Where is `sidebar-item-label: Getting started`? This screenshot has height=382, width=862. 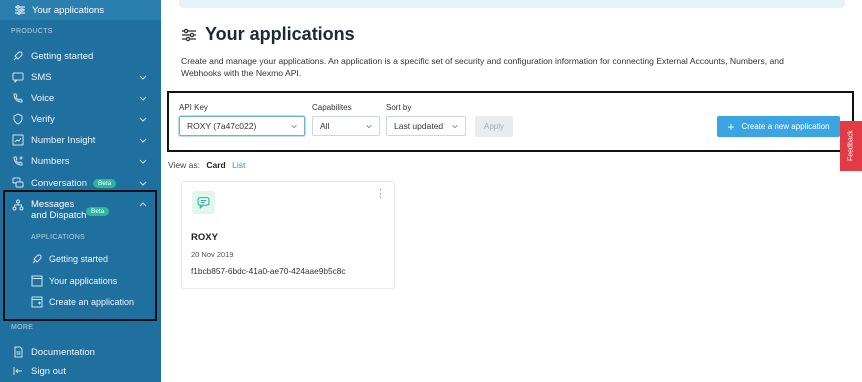
sidebar-item-label: Getting started is located at coordinates (62, 56).